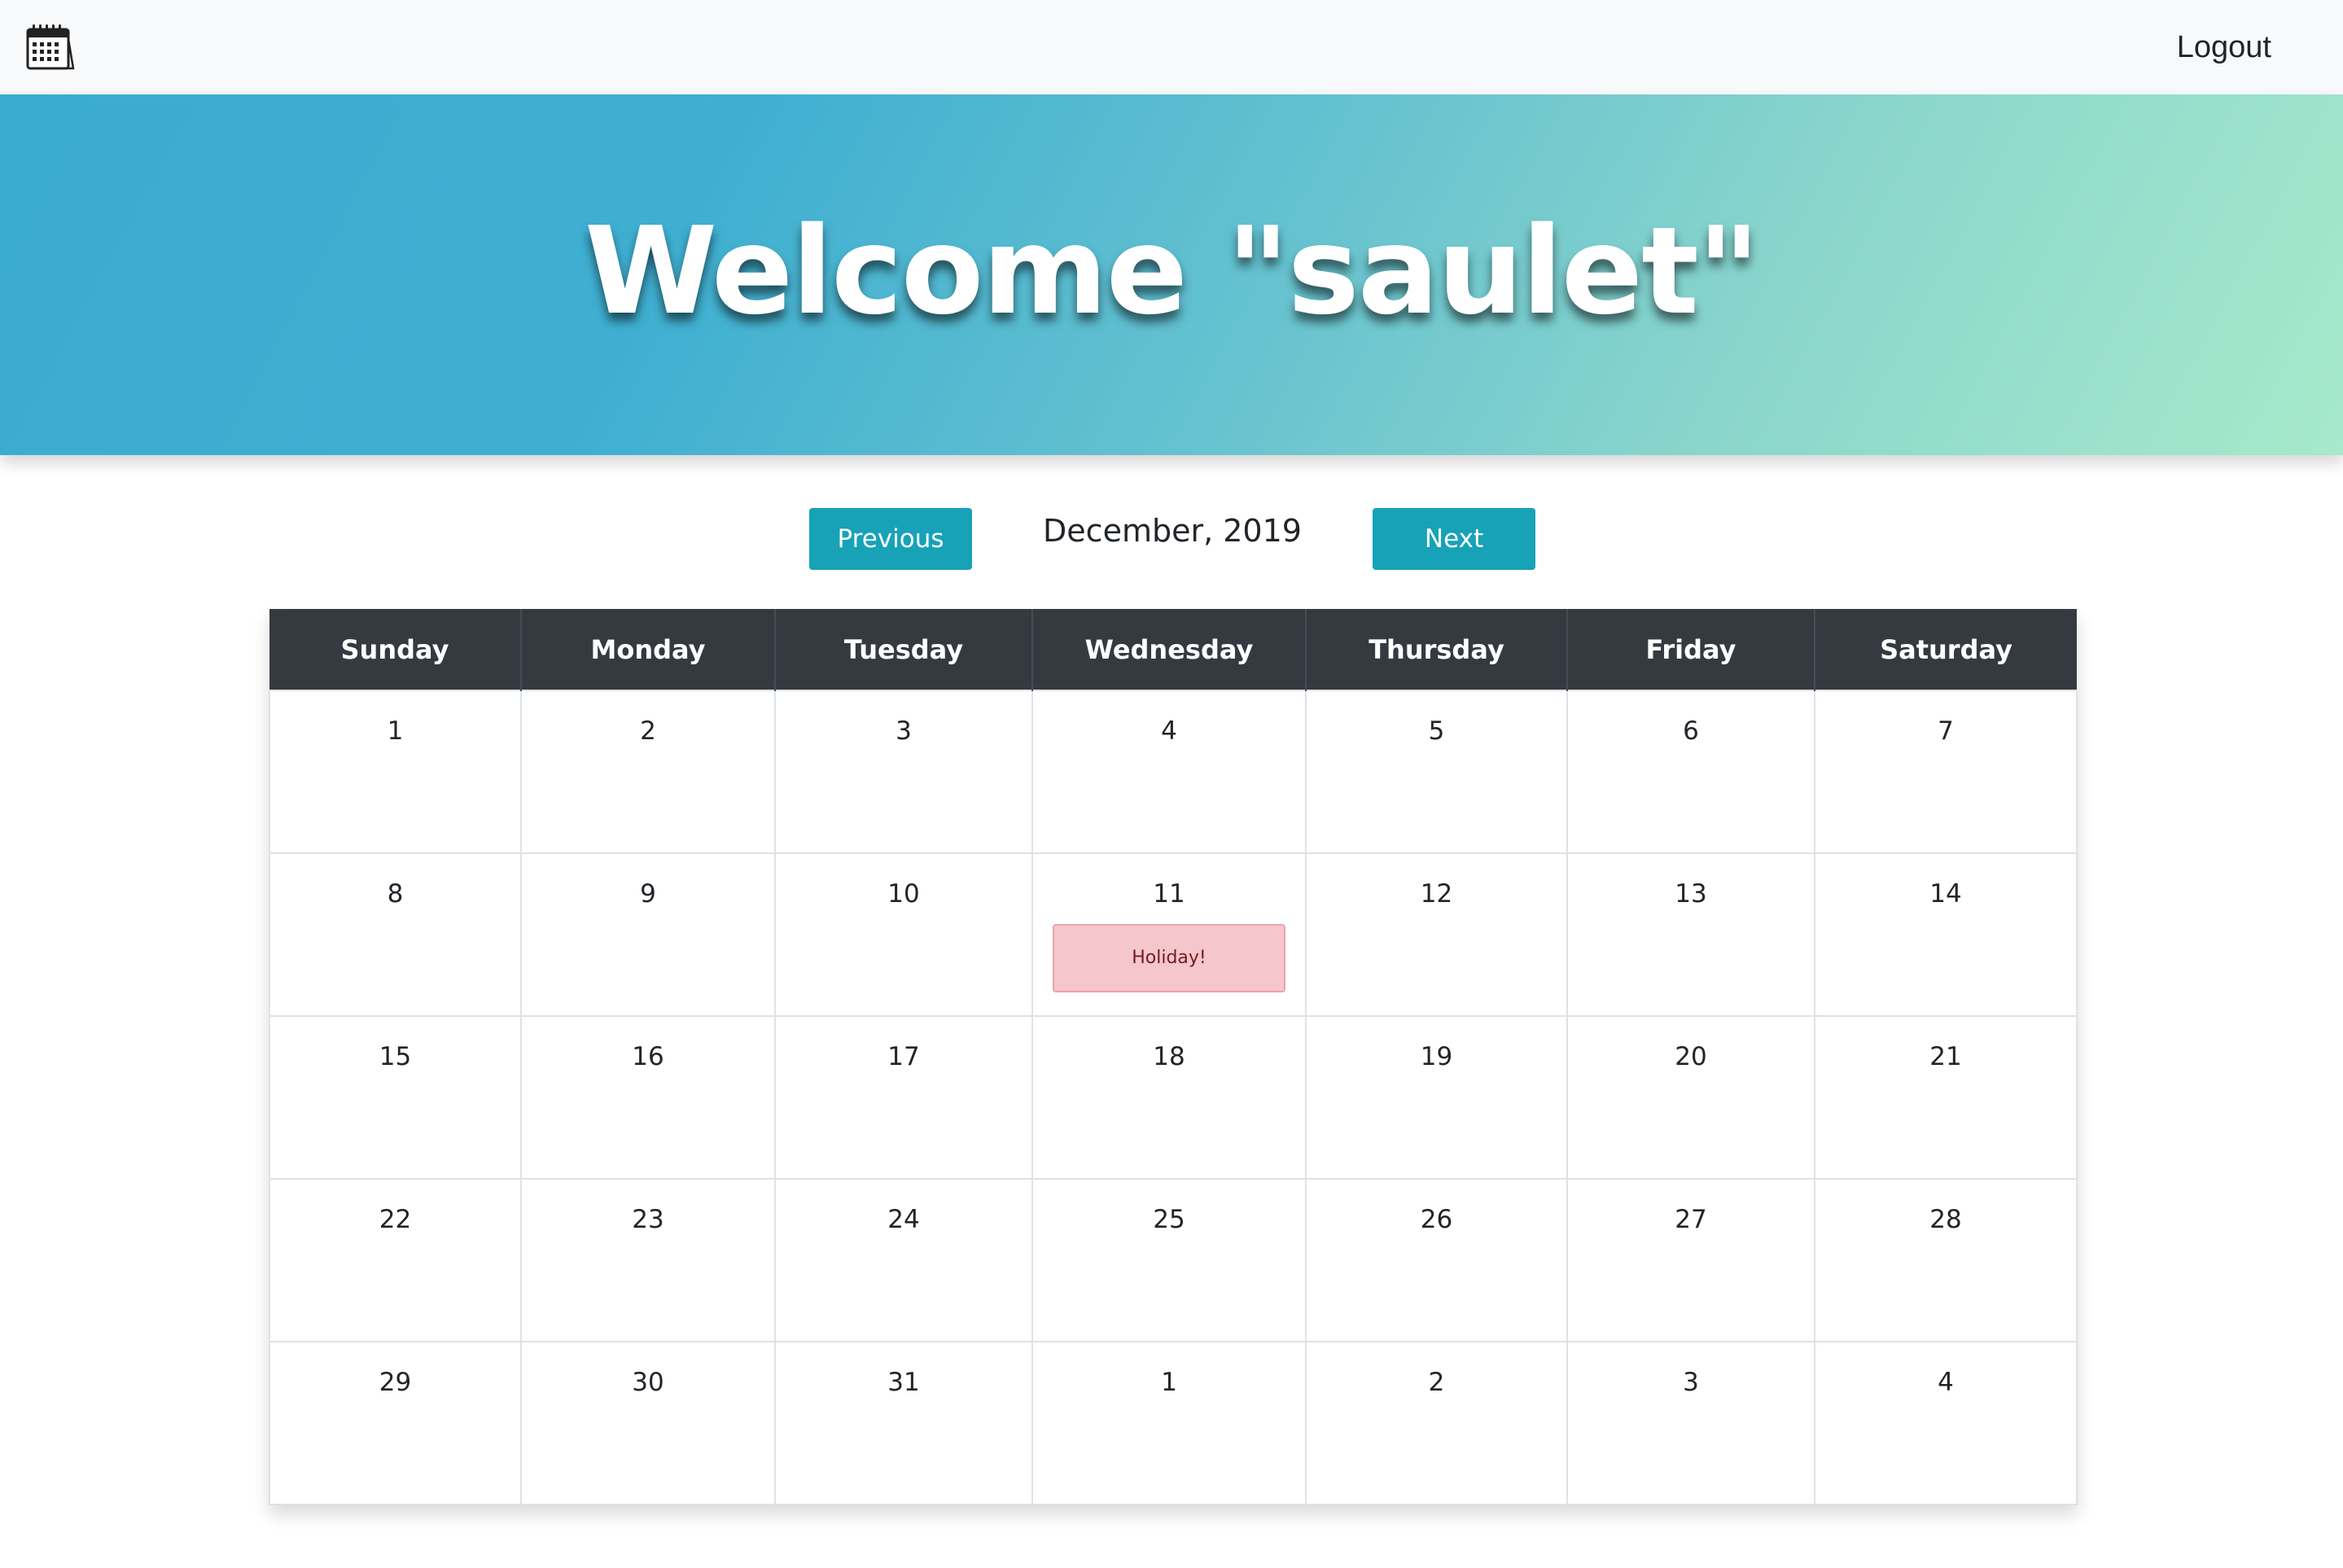 This screenshot has width=2343, height=1568. What do you see at coordinates (51, 47) in the screenshot?
I see `calendar-icon` at bounding box center [51, 47].